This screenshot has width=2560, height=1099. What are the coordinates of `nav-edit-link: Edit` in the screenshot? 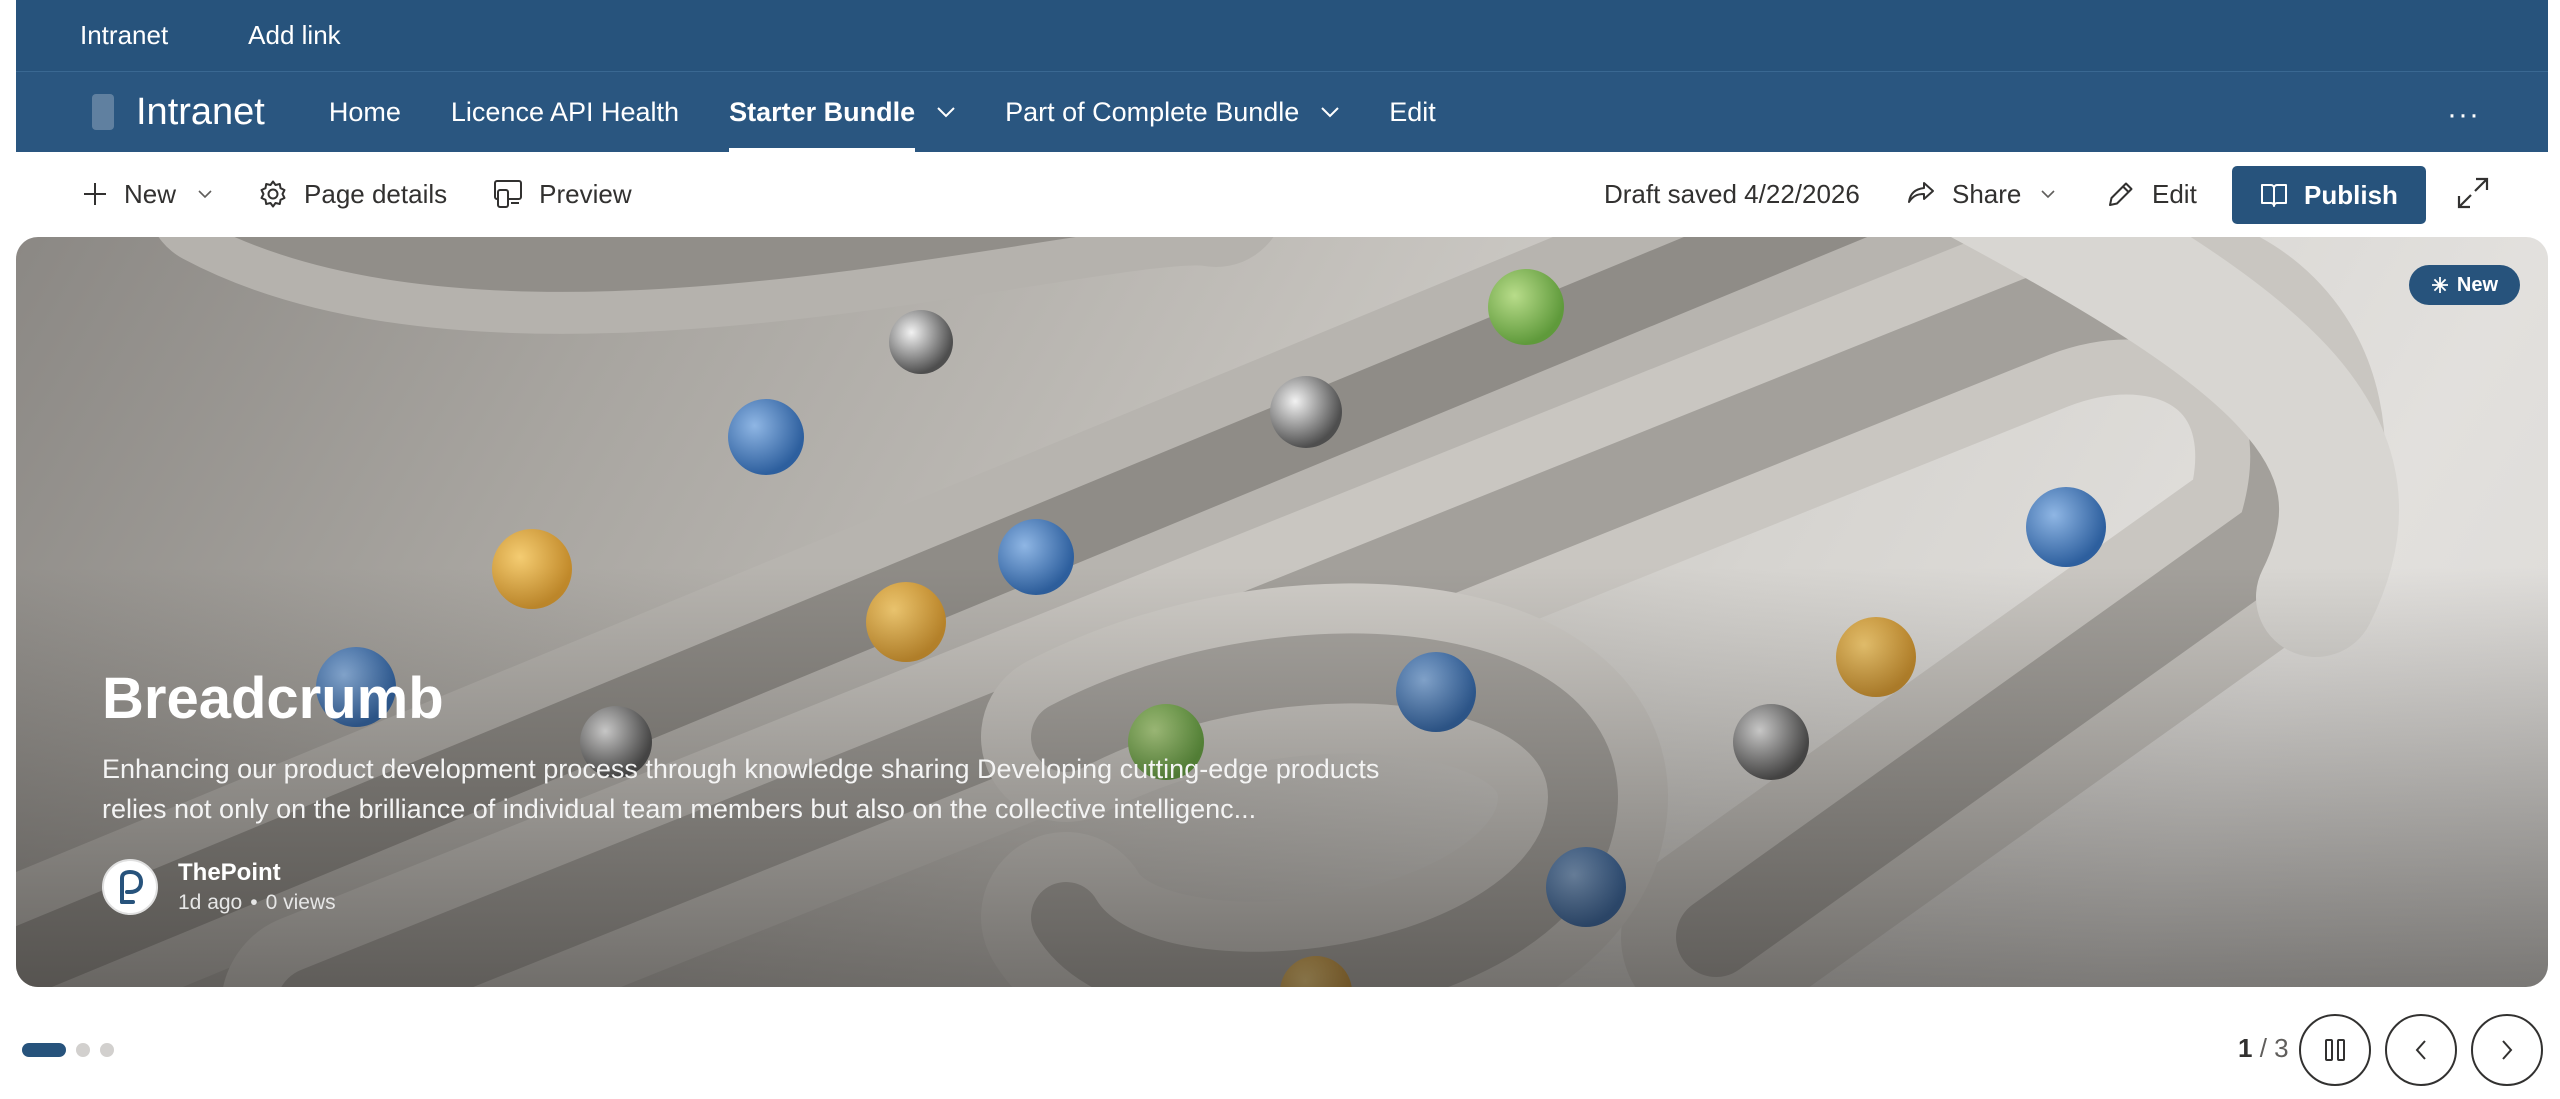 It's located at (1412, 112).